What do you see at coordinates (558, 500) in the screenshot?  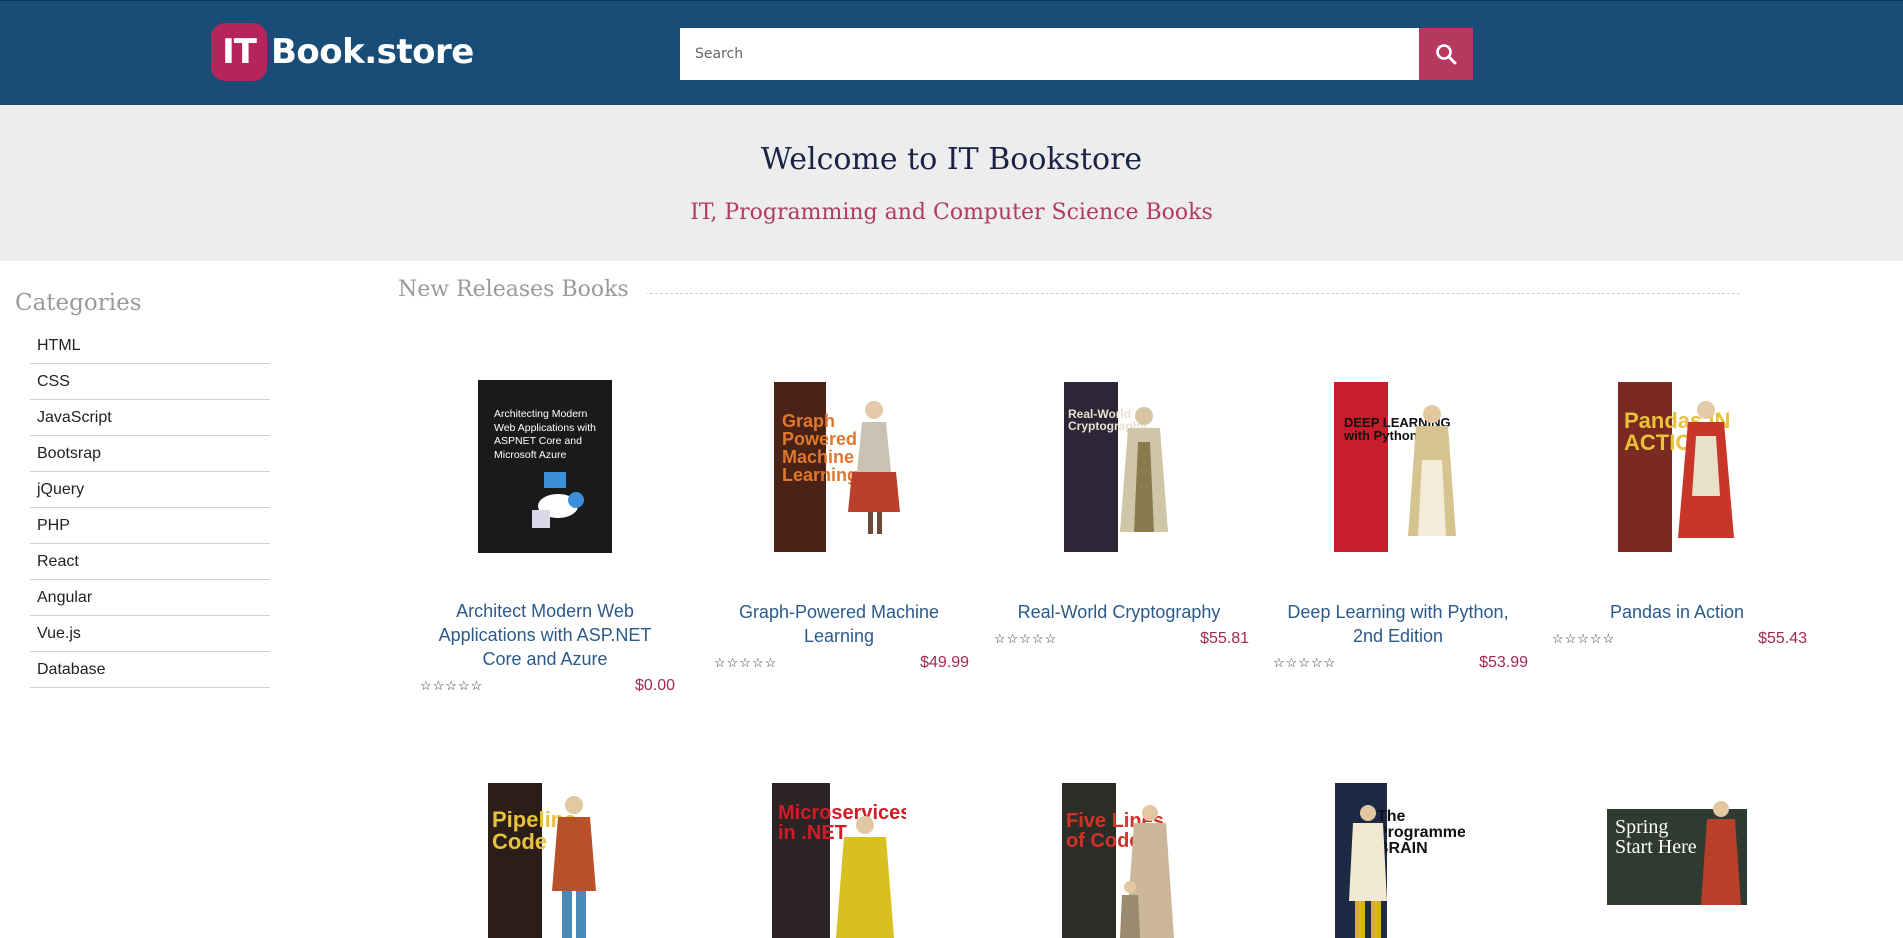 I see `cloud-icon` at bounding box center [558, 500].